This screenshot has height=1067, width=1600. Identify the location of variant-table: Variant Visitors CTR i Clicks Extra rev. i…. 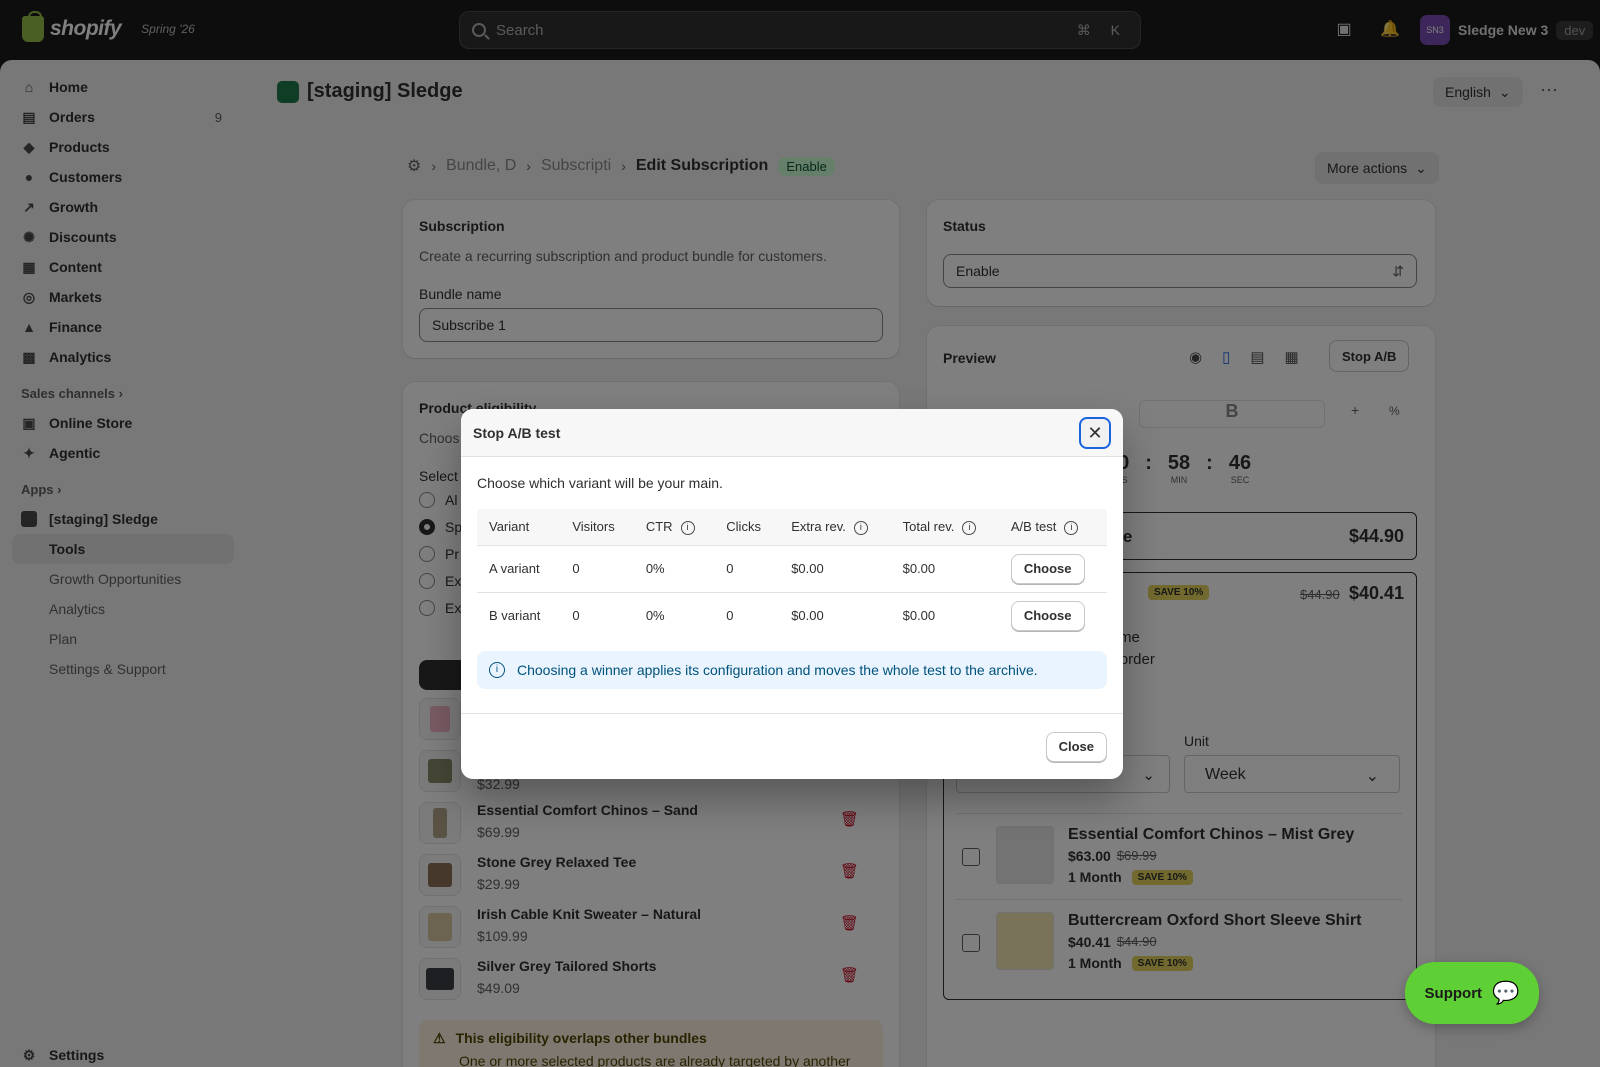
(792, 574).